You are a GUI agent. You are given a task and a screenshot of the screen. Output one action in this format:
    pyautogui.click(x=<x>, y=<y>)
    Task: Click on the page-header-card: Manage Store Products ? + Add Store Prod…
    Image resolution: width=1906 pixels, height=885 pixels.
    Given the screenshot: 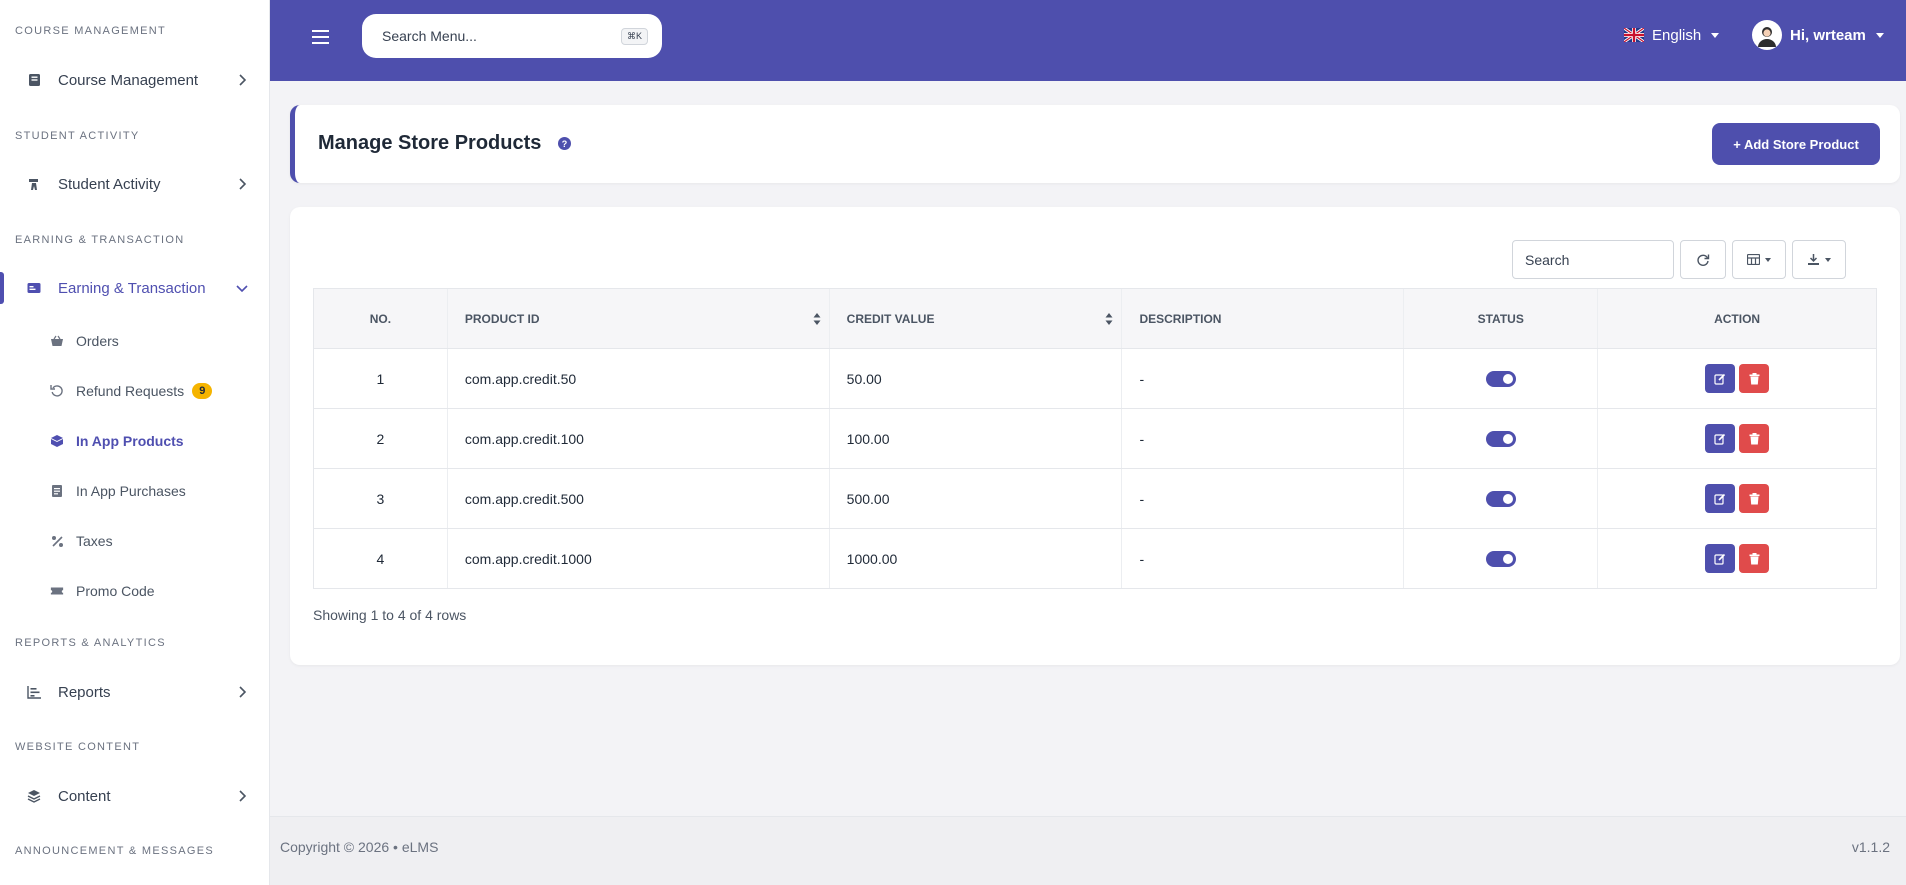 What is the action you would take?
    pyautogui.click(x=1095, y=144)
    